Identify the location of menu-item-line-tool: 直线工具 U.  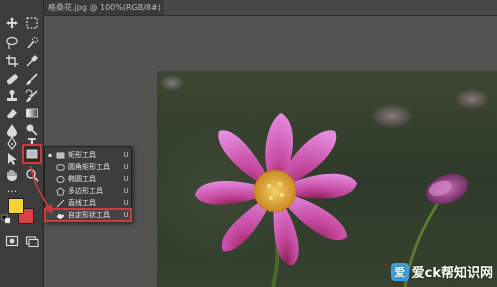
(88, 203).